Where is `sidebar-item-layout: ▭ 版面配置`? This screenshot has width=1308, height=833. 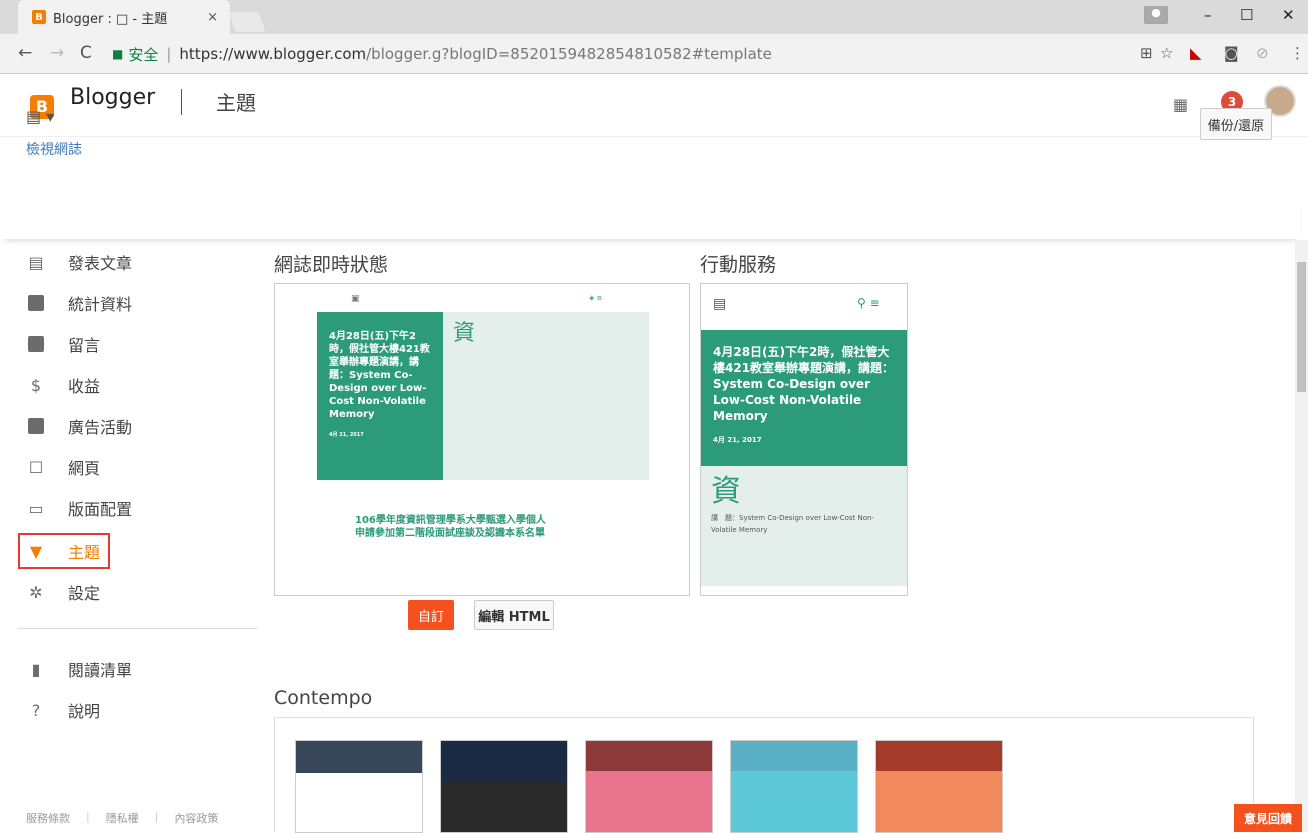
sidebar-item-layout: ▭ 版面配置 is located at coordinates (79, 508).